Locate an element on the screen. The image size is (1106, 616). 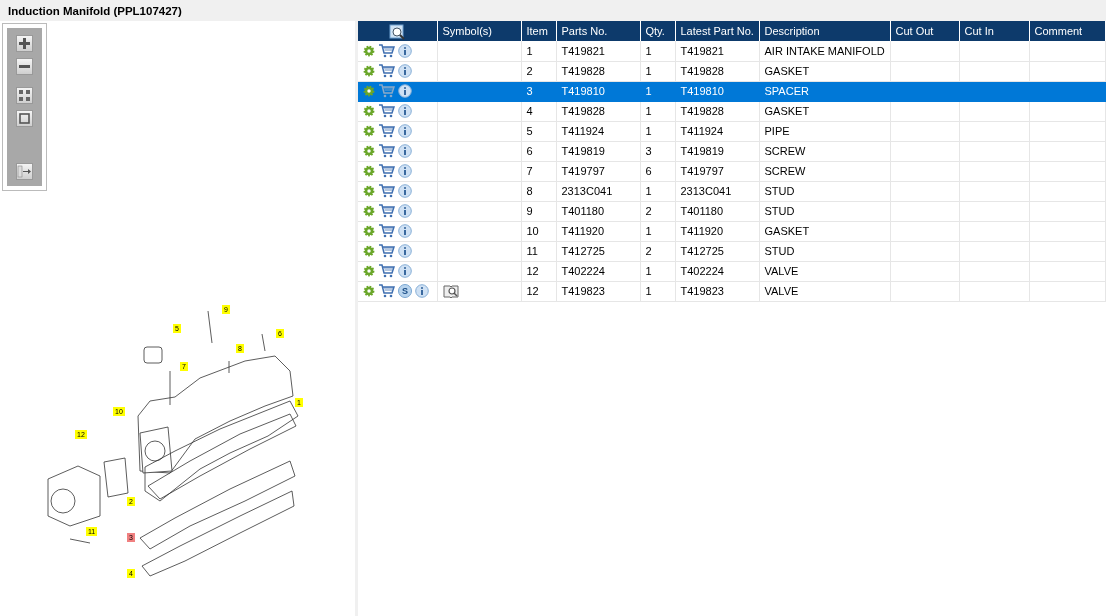
table-cell: 3 is located at coordinates (657, 151).